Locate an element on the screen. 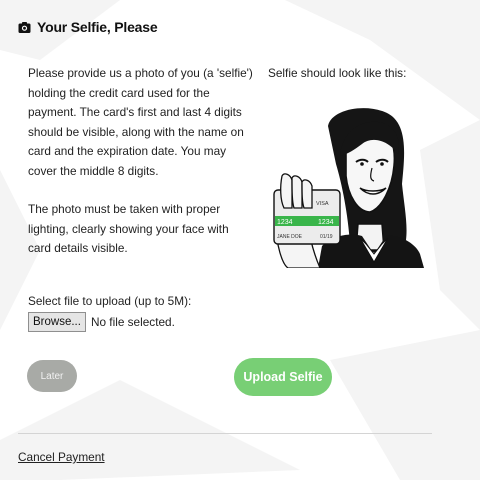 The image size is (480, 480). page-title: Your Selfie, Please is located at coordinates (97, 27).